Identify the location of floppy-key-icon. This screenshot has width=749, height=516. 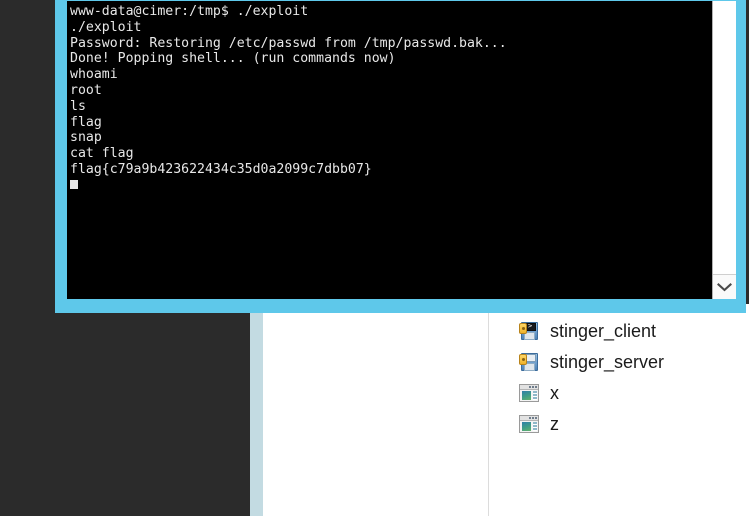
(529, 362).